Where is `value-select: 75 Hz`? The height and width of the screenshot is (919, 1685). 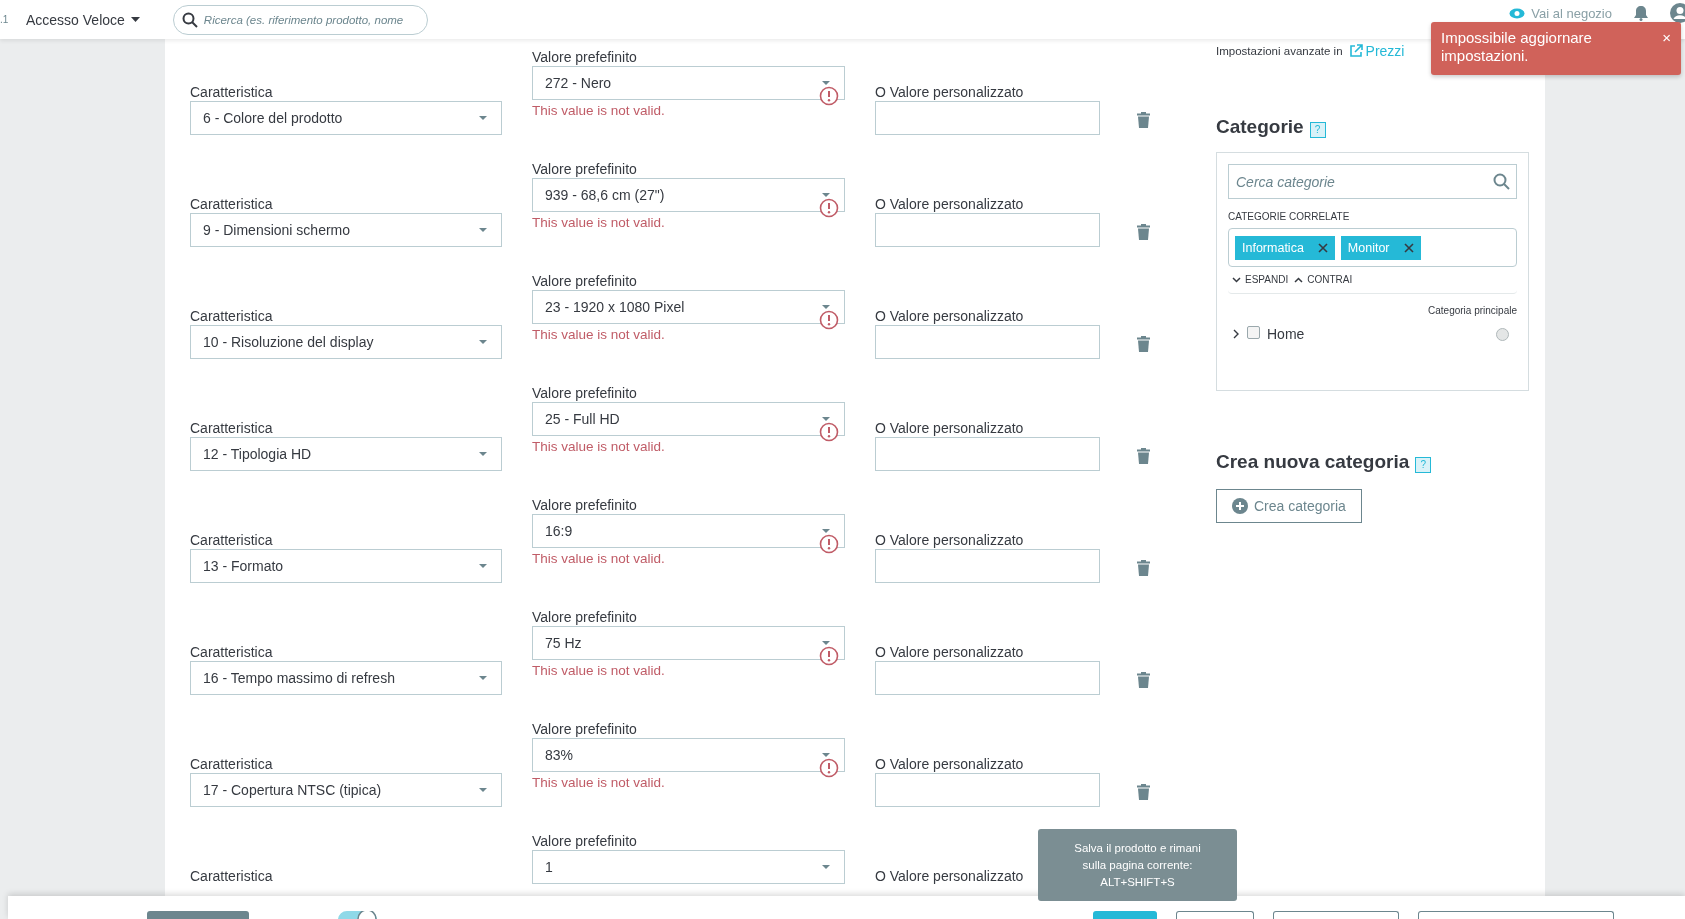 value-select: 75 Hz is located at coordinates (688, 643).